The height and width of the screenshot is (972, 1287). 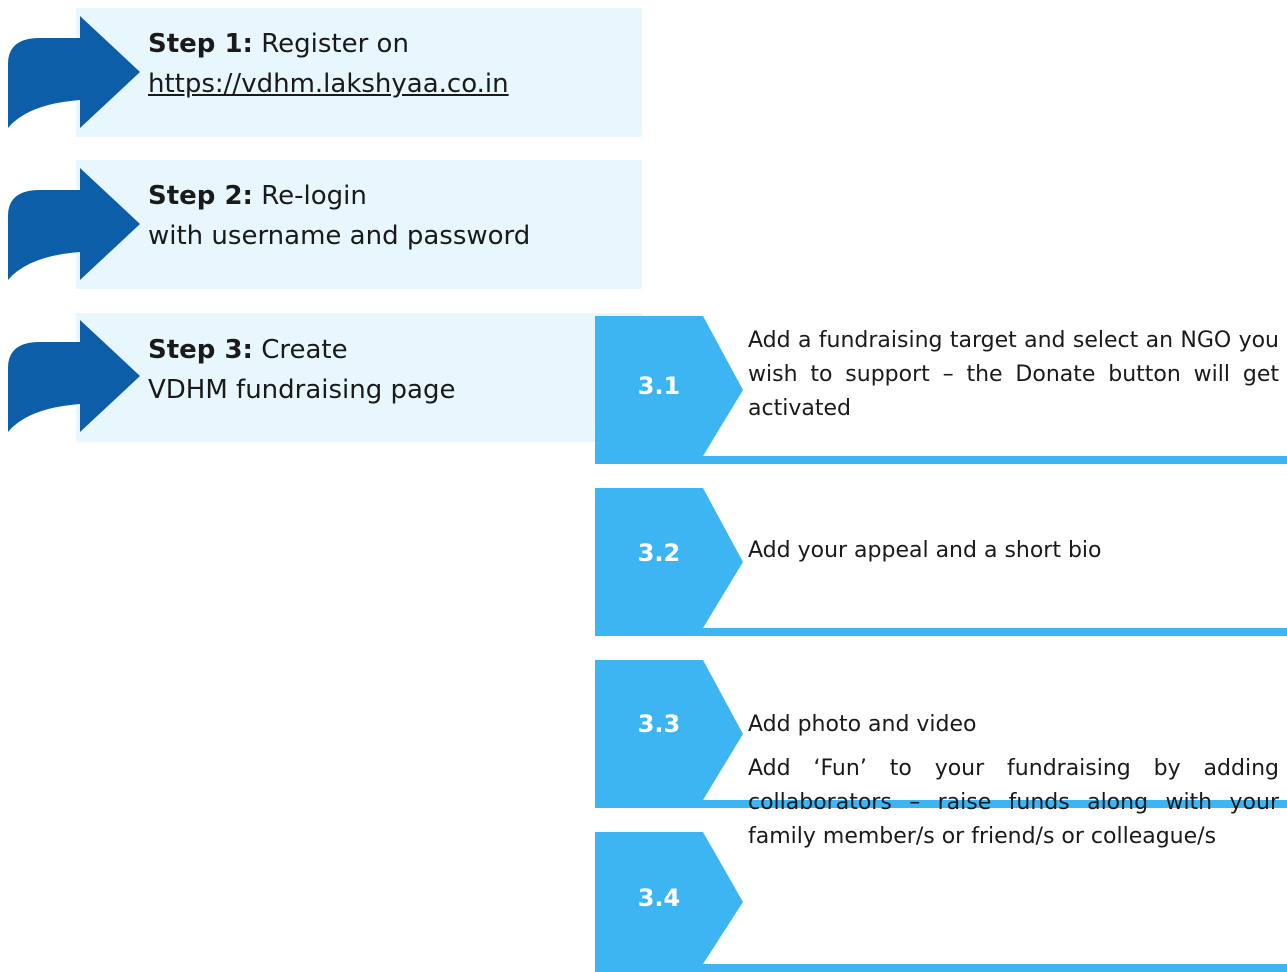 I want to click on substep-3-2: 3.2 Add your appeal and a short bio, so click(x=941, y=562).